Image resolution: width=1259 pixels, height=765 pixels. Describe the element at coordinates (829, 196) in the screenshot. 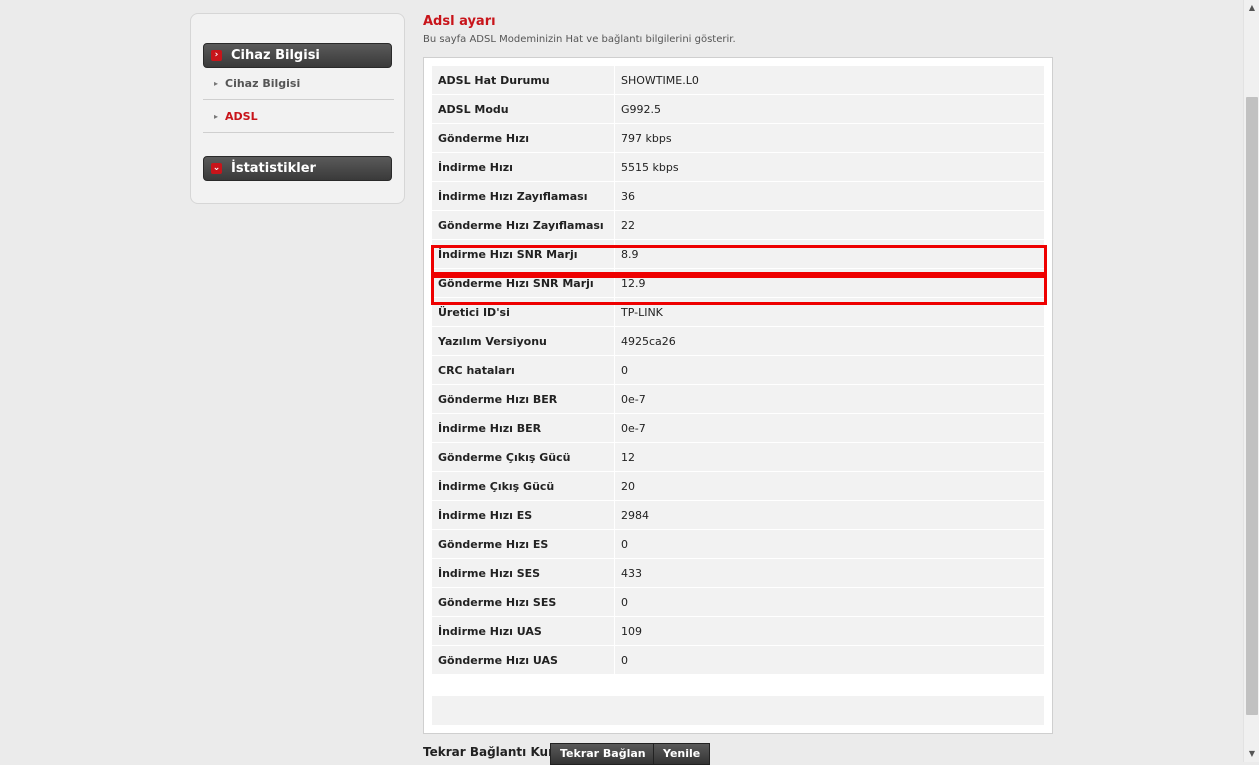

I see `row-value: 36` at that location.